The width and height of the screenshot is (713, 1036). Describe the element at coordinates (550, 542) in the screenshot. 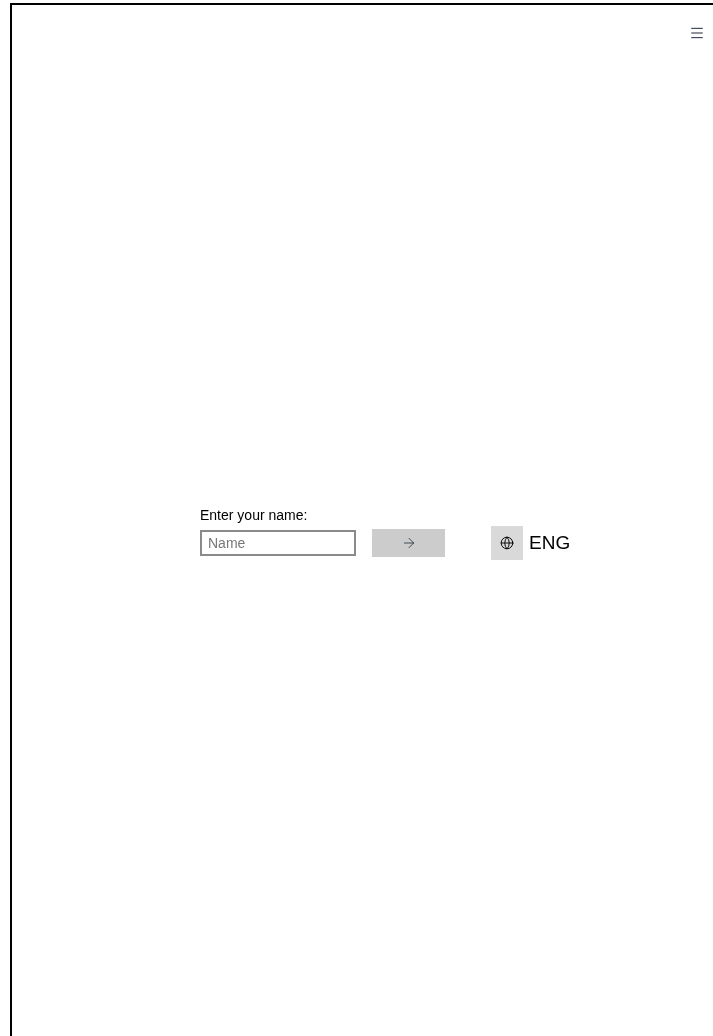

I see `language-label: ENG` at that location.